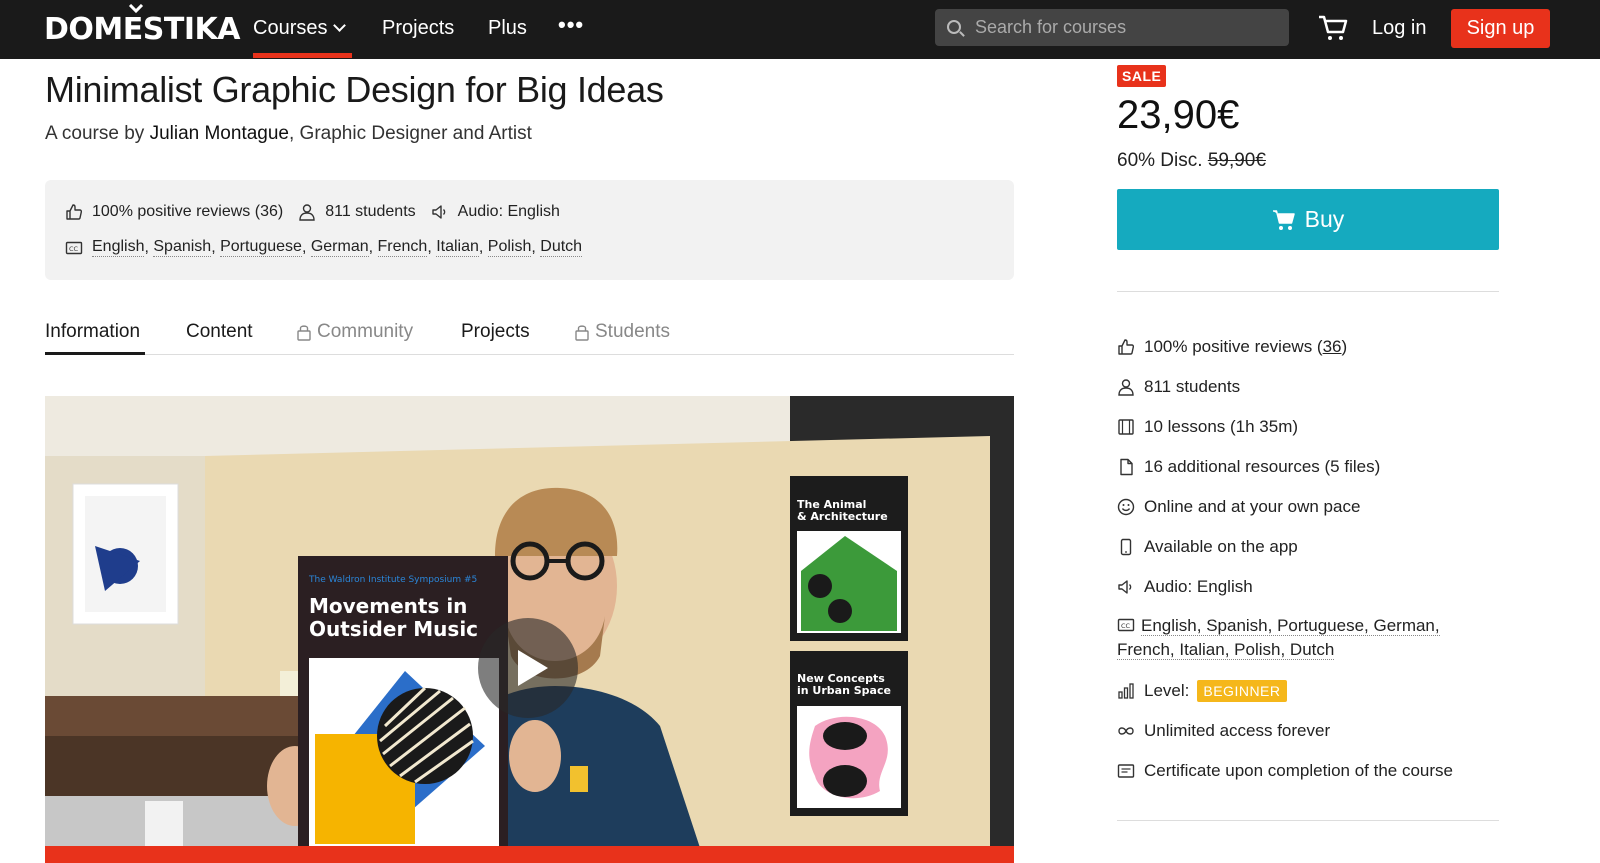 Image resolution: width=1600 pixels, height=863 pixels. Describe the element at coordinates (622, 332) in the screenshot. I see `tab-students: Students` at that location.